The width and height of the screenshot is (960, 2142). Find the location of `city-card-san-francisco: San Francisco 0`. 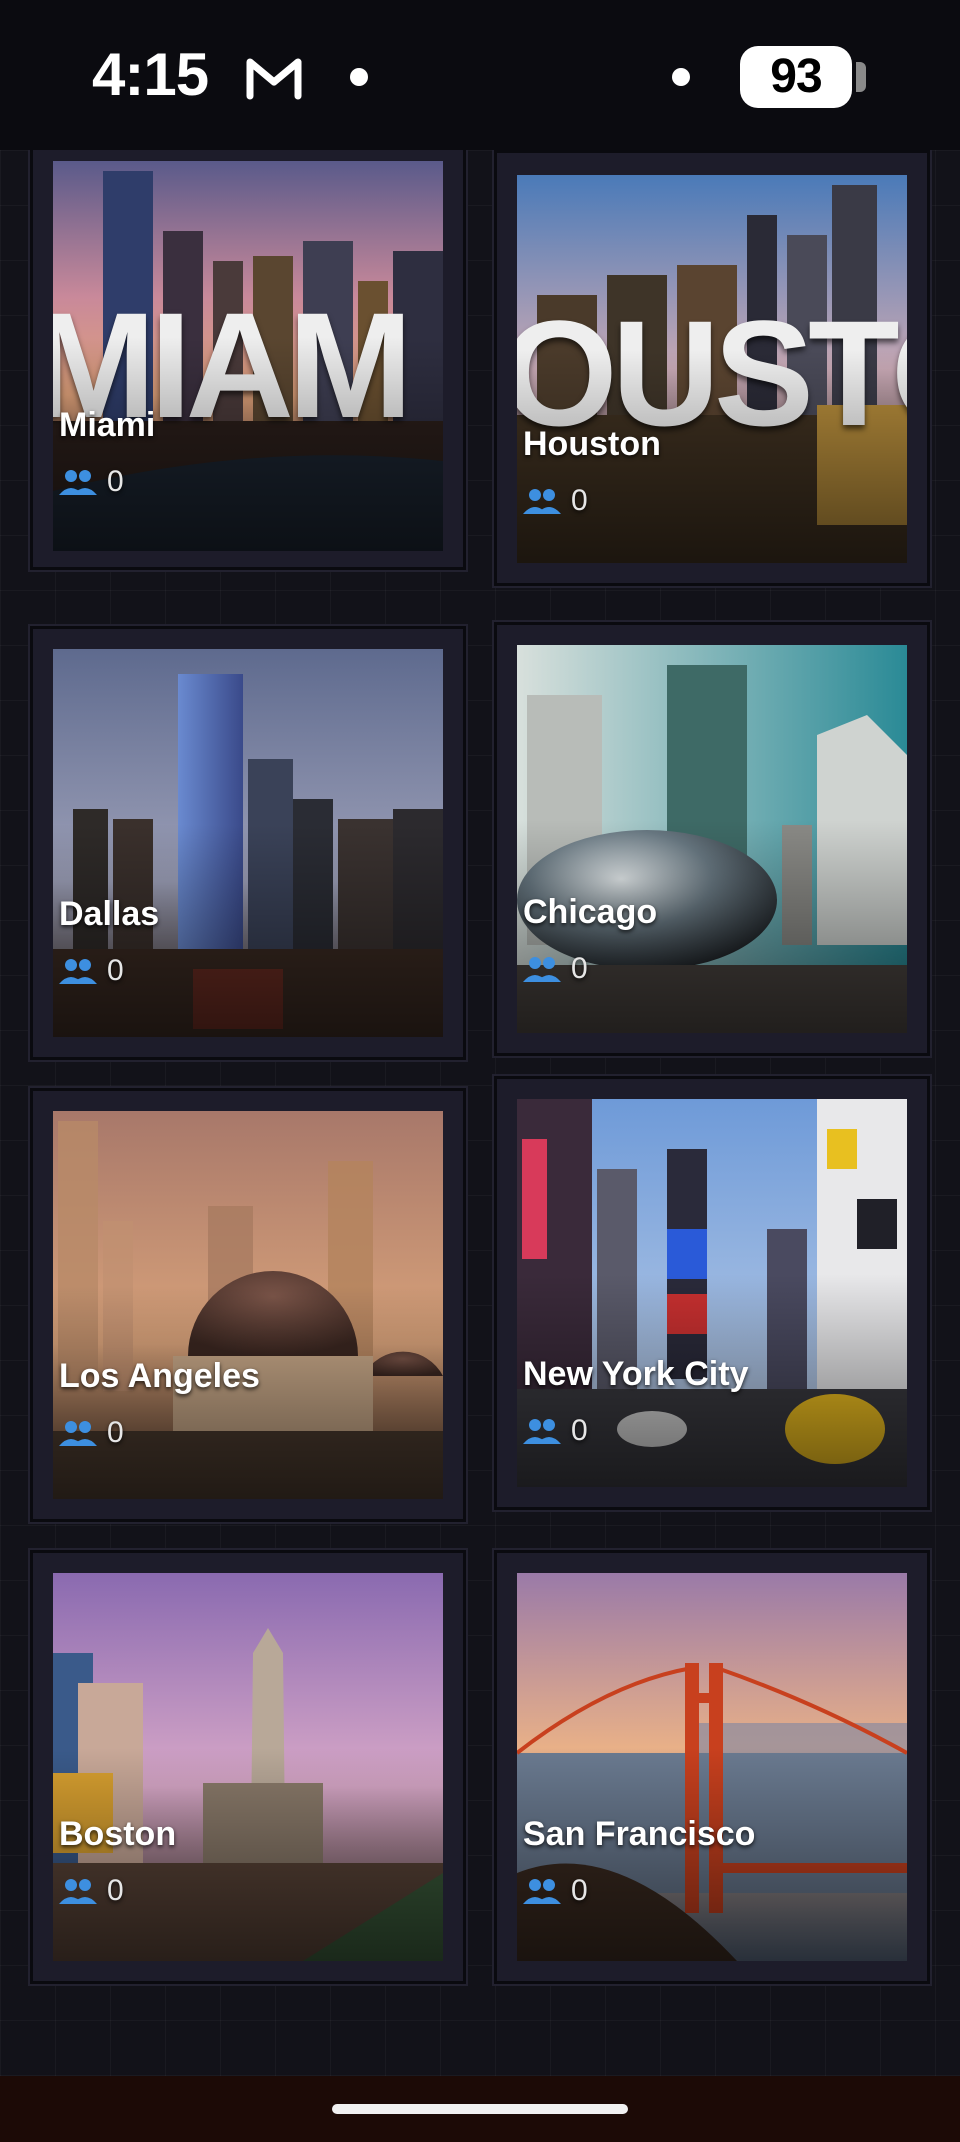

city-card-san-francisco: San Francisco 0 is located at coordinates (712, 1767).